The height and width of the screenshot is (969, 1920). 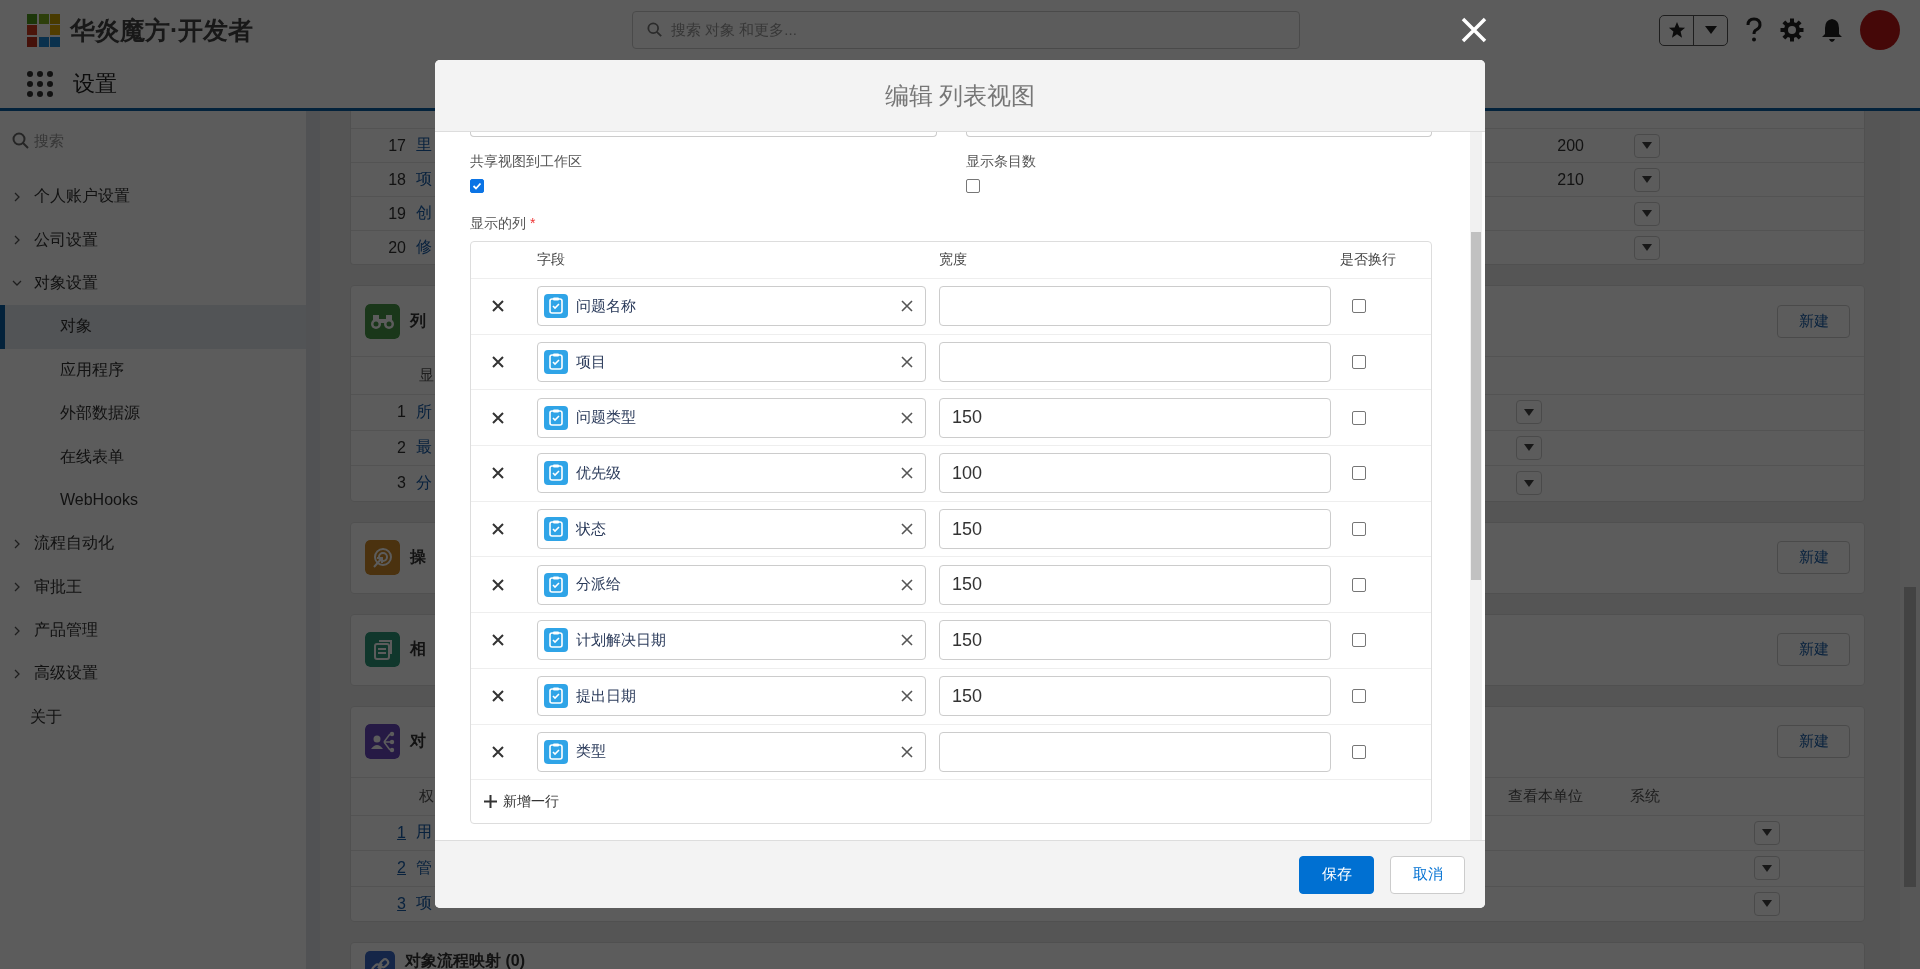 I want to click on field-selector: 状态, so click(x=731, y=529).